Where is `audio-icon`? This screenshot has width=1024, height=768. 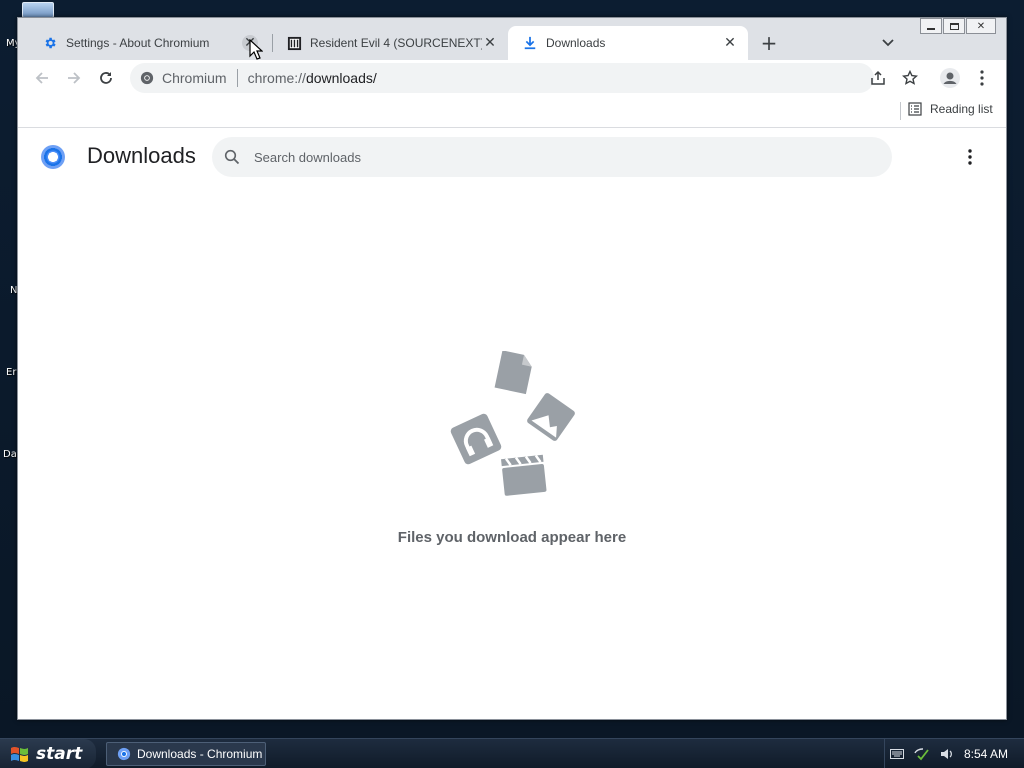 audio-icon is located at coordinates (476, 439).